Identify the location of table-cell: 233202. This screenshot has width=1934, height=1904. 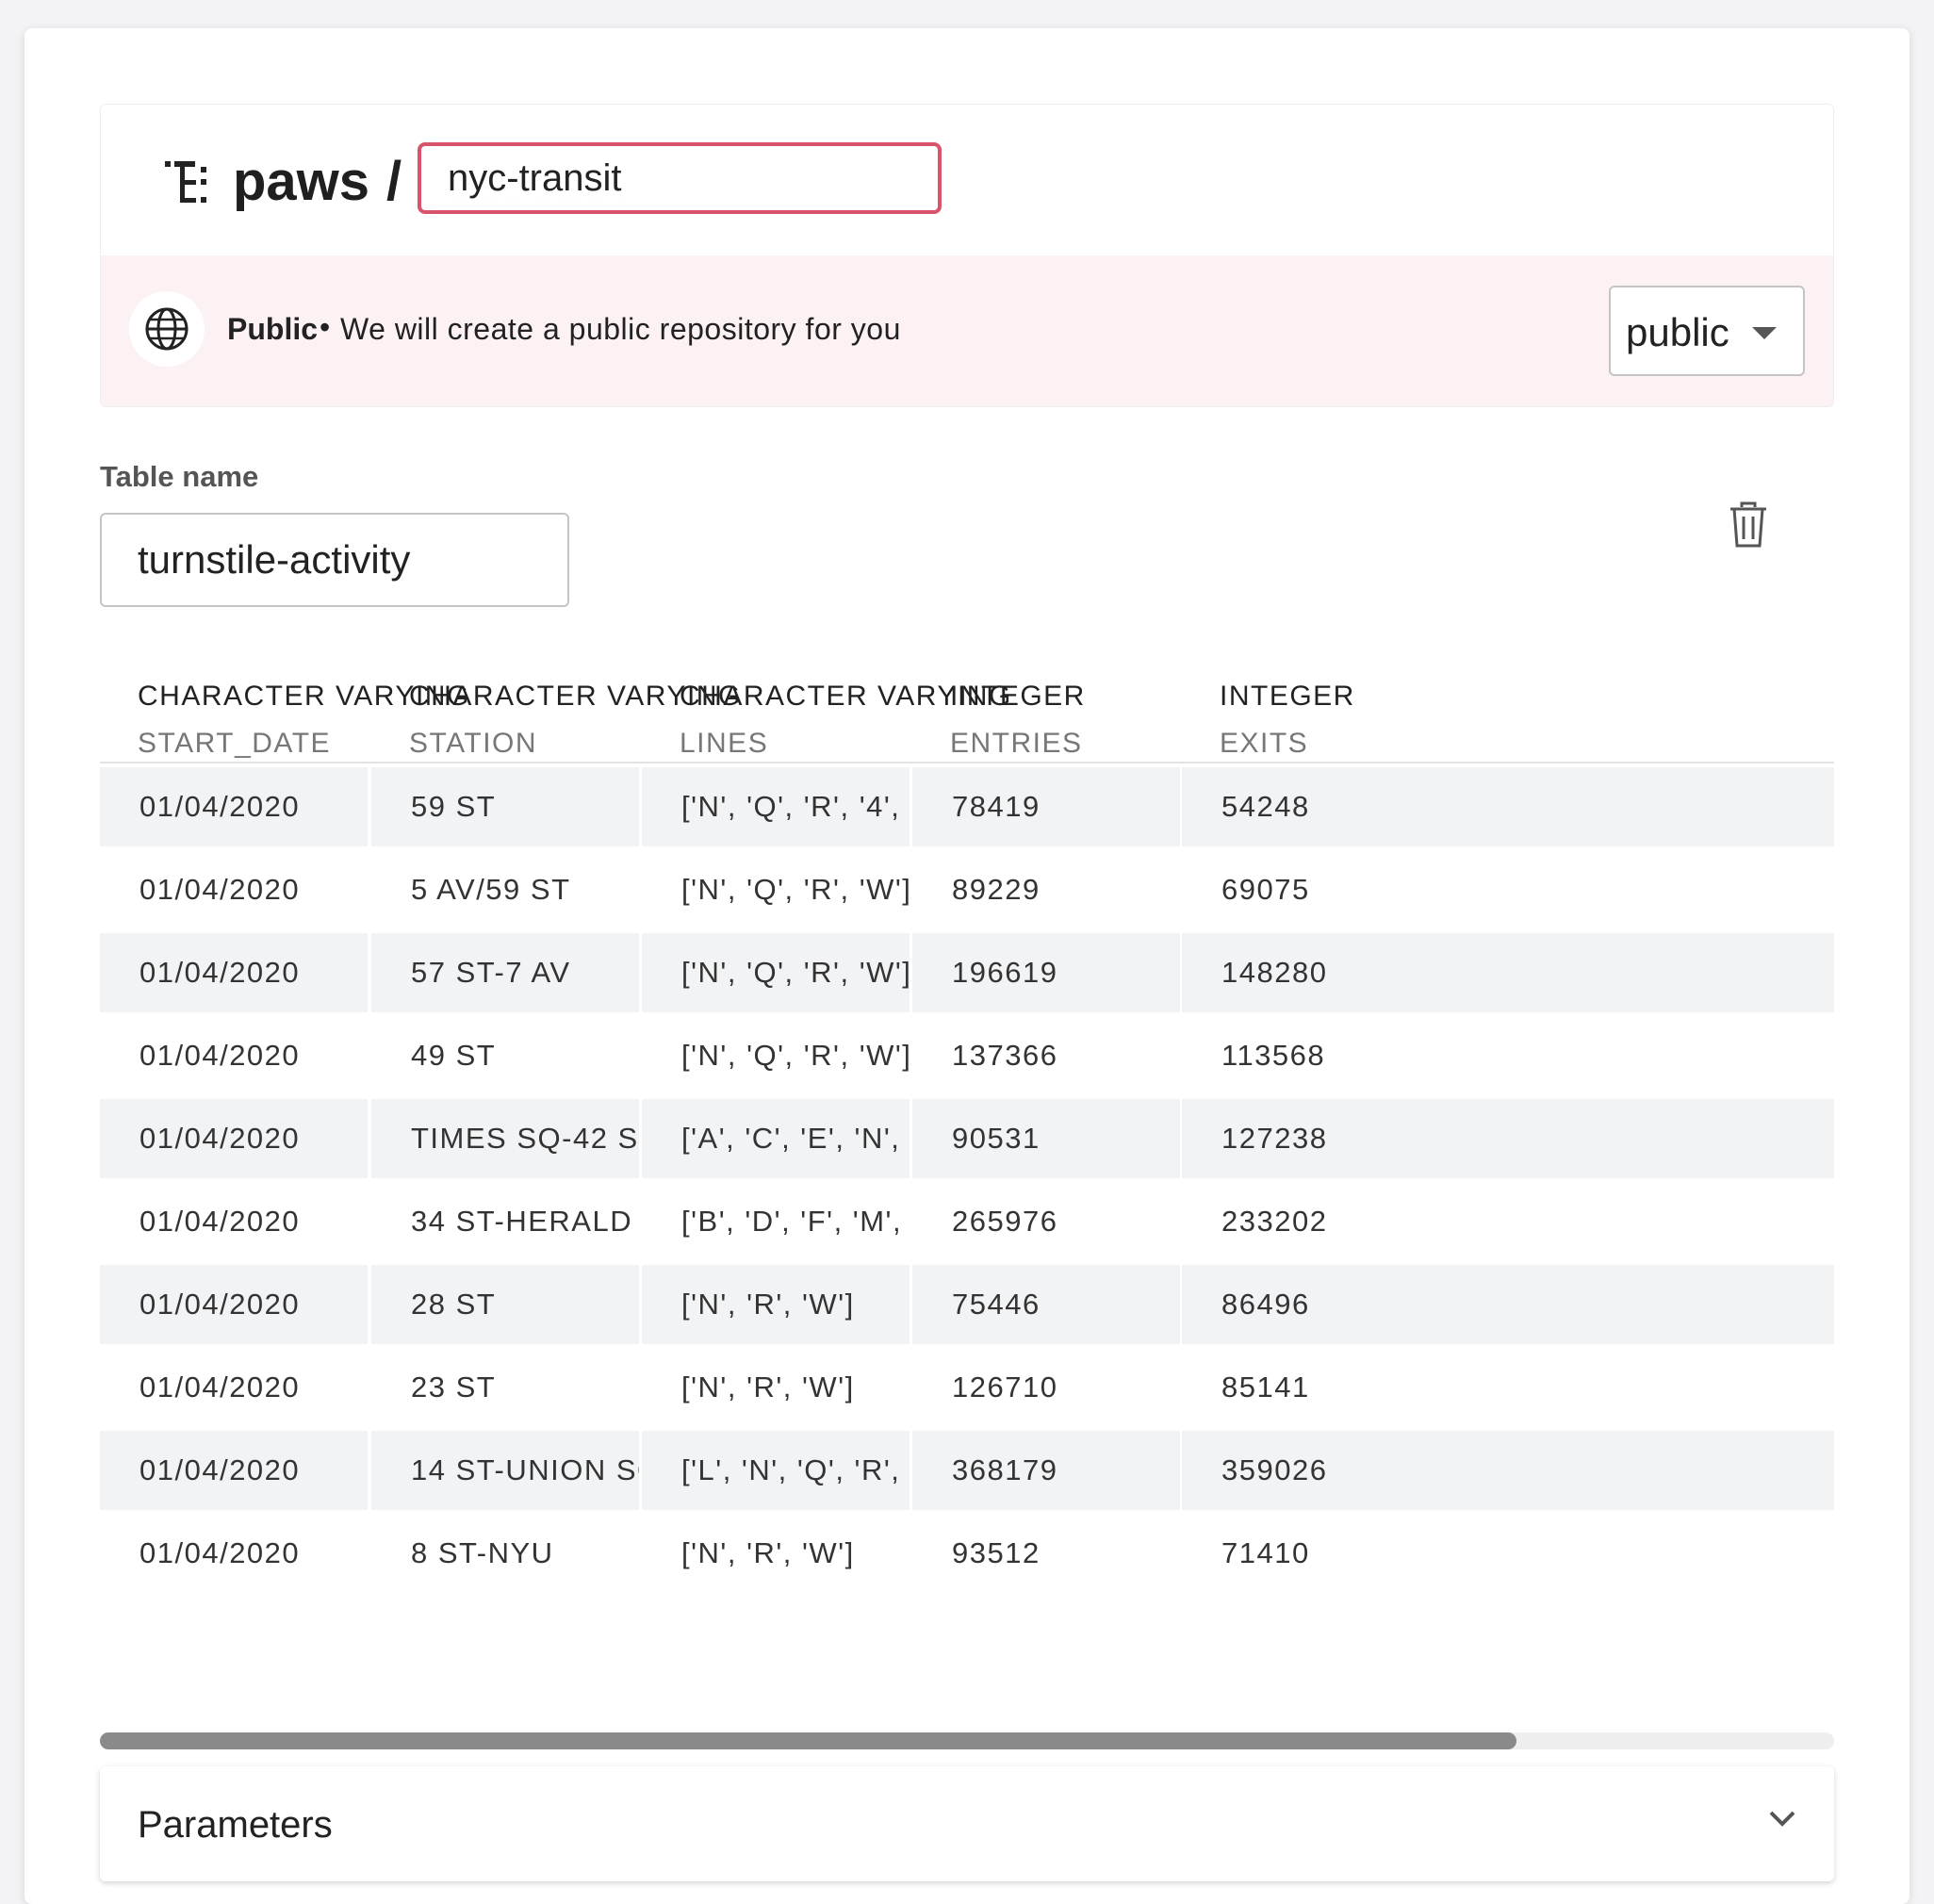
(1275, 1221).